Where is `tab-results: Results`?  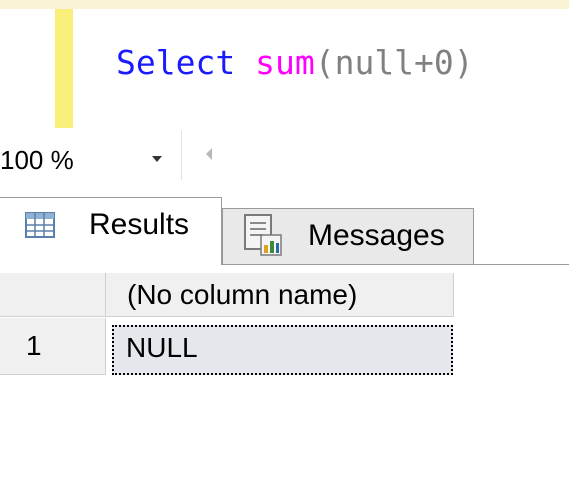
tab-results: Results is located at coordinates (111, 231).